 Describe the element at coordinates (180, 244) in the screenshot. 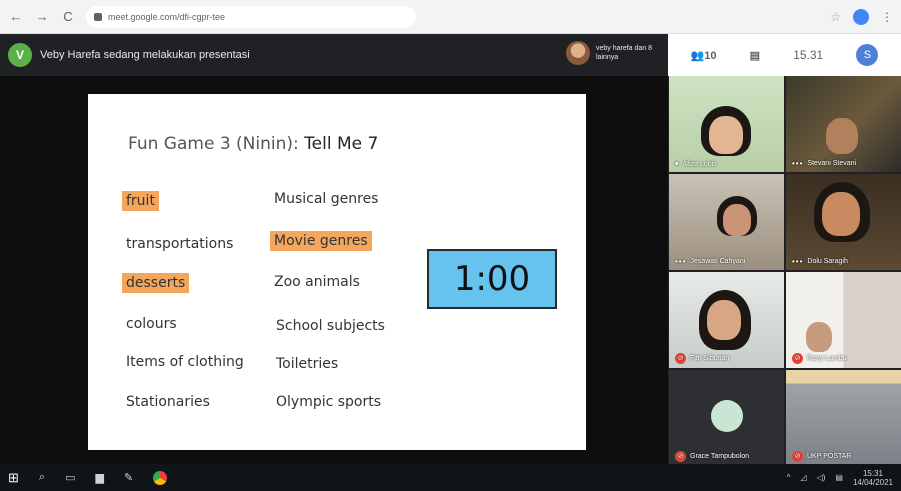

I see `slide-item-transportations: transportations` at that location.